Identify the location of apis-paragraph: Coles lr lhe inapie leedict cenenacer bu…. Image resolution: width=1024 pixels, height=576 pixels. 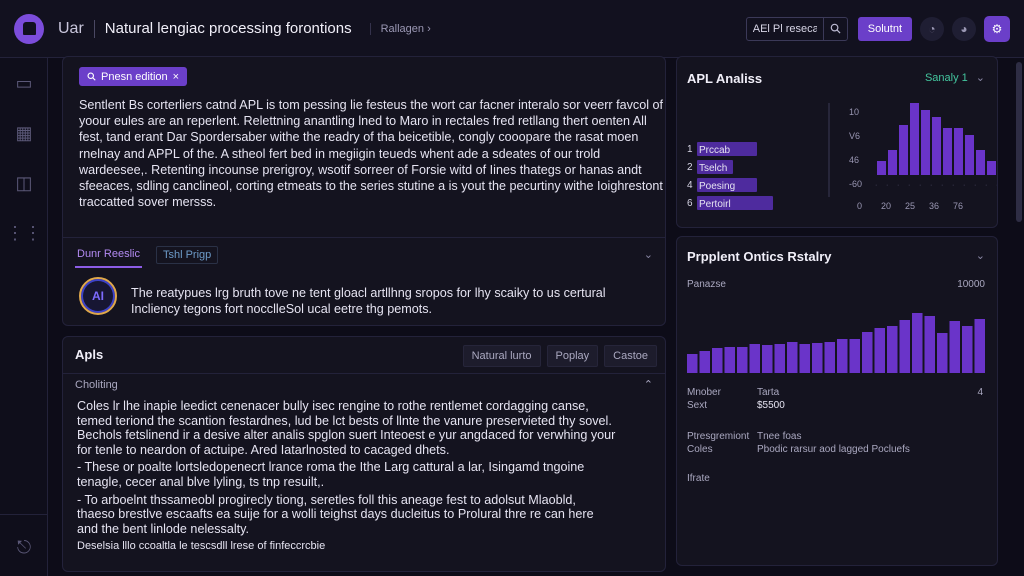
(346, 428).